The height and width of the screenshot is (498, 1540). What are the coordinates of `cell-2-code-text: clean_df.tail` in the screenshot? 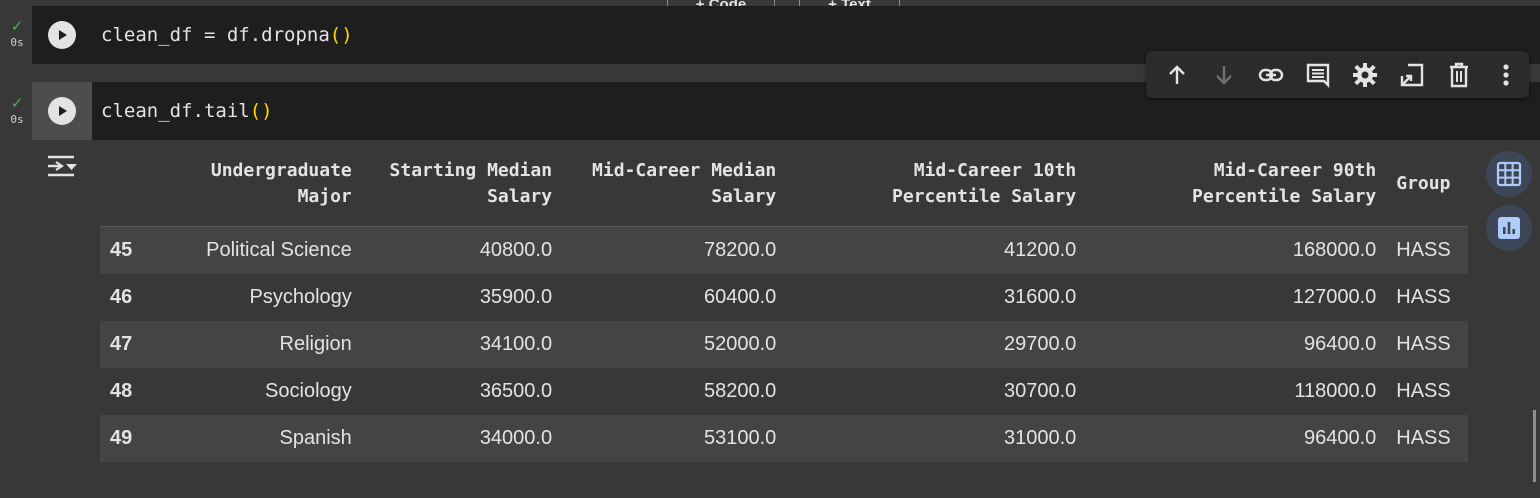 It's located at (175, 111).